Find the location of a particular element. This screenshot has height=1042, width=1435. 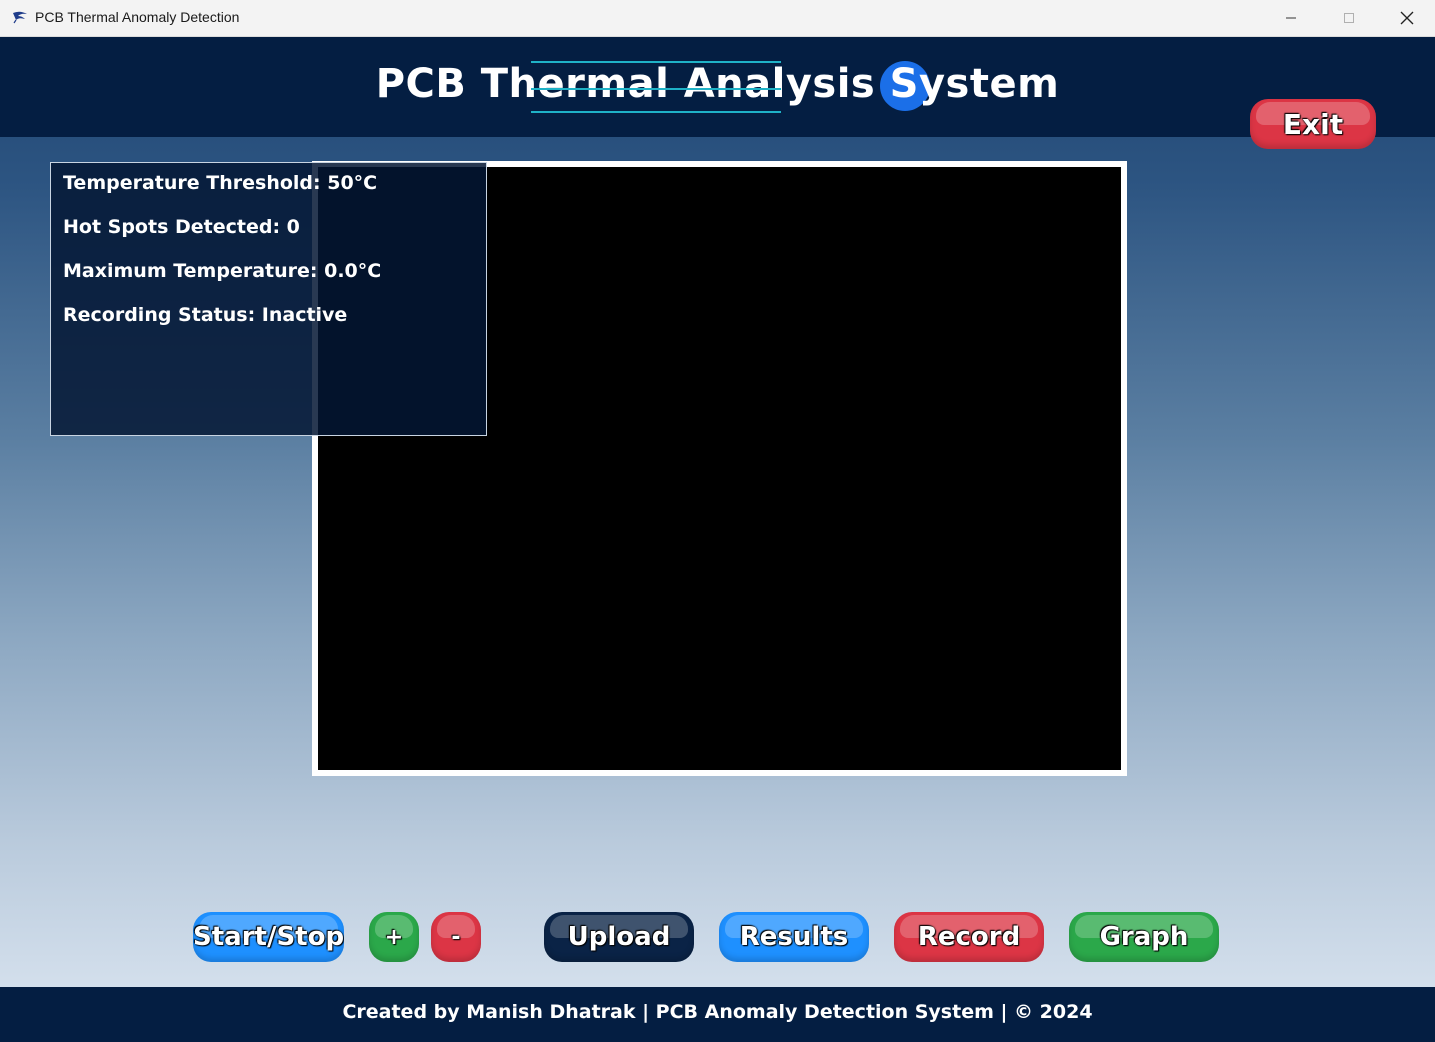

header-bar: PCB Thermal Analysis System is located at coordinates (717, 87).